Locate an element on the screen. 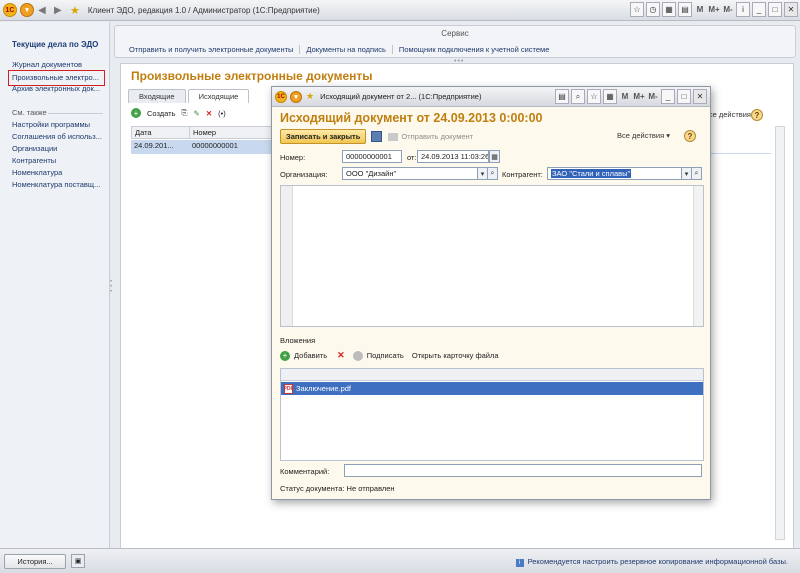 The height and width of the screenshot is (573, 800). pdf-file-icon: PDF is located at coordinates (288, 388).